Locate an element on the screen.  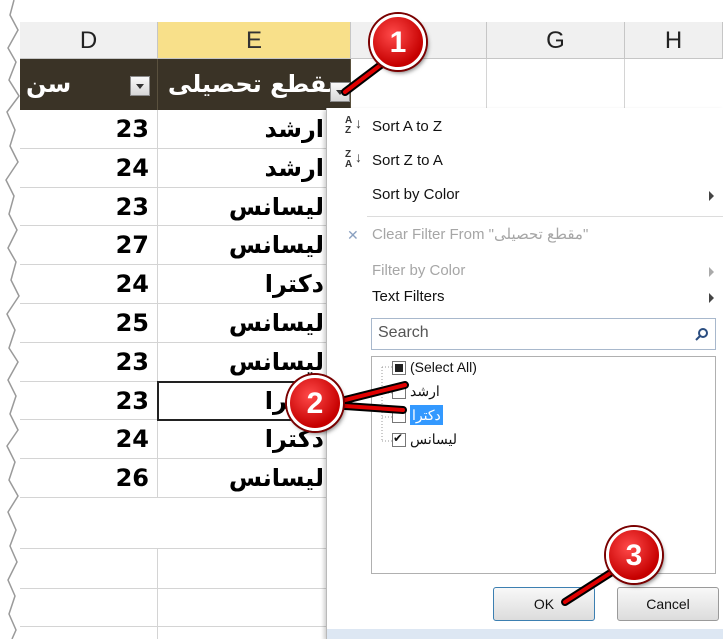
callout-badge-3: 3 is located at coordinates (634, 555).